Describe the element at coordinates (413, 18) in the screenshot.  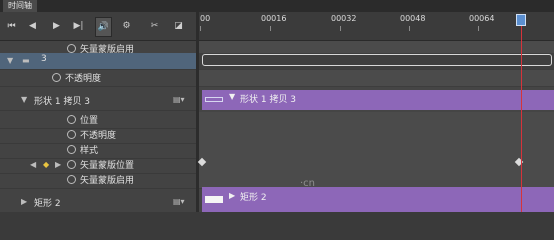
I see `ruler-label: 00048` at that location.